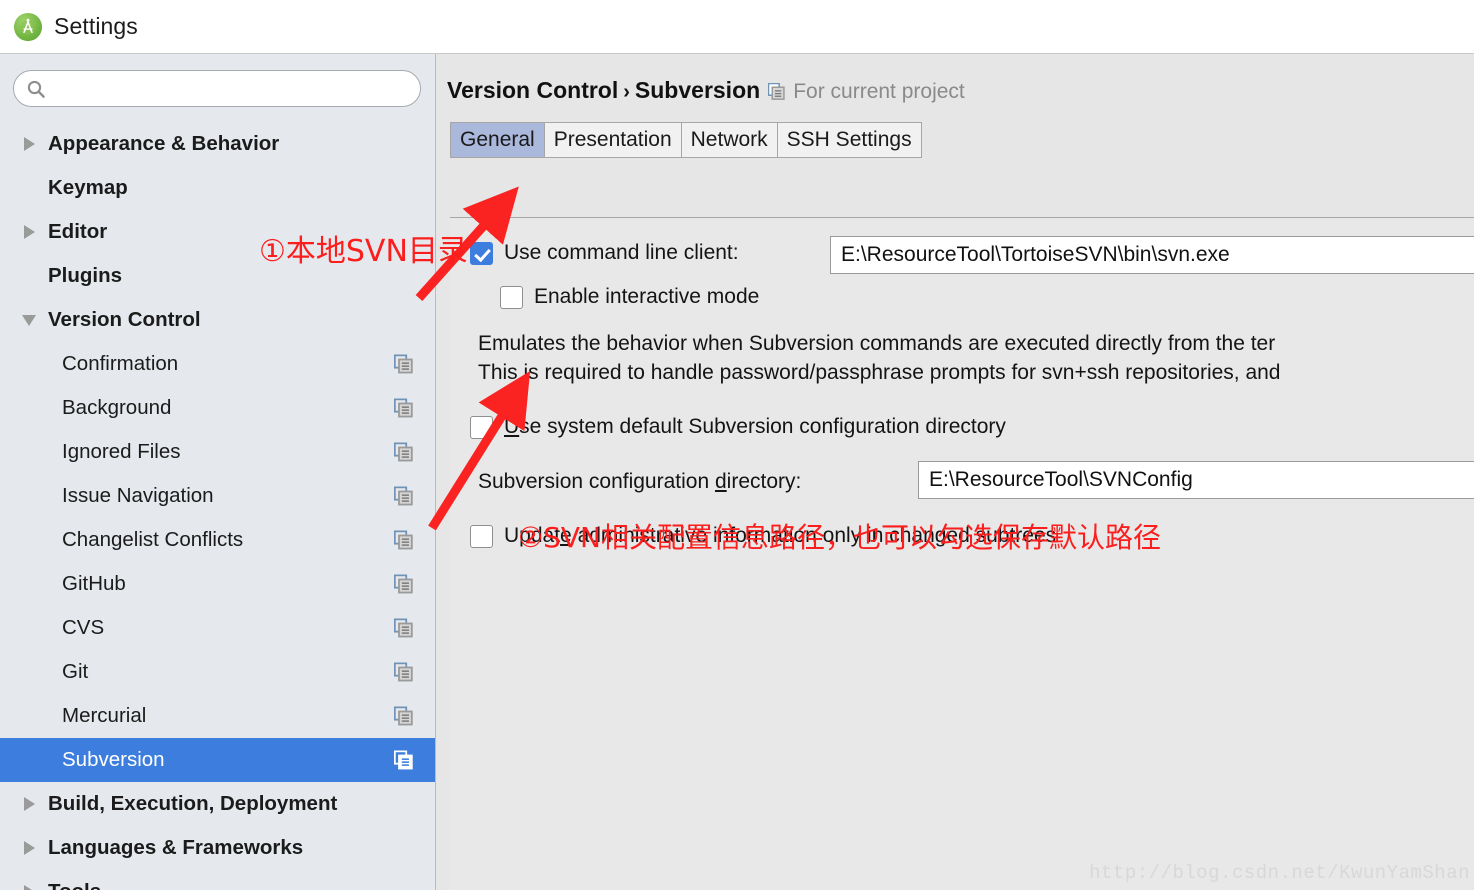  Describe the element at coordinates (737, 27) in the screenshot. I see `window-titlebar: Settings` at that location.